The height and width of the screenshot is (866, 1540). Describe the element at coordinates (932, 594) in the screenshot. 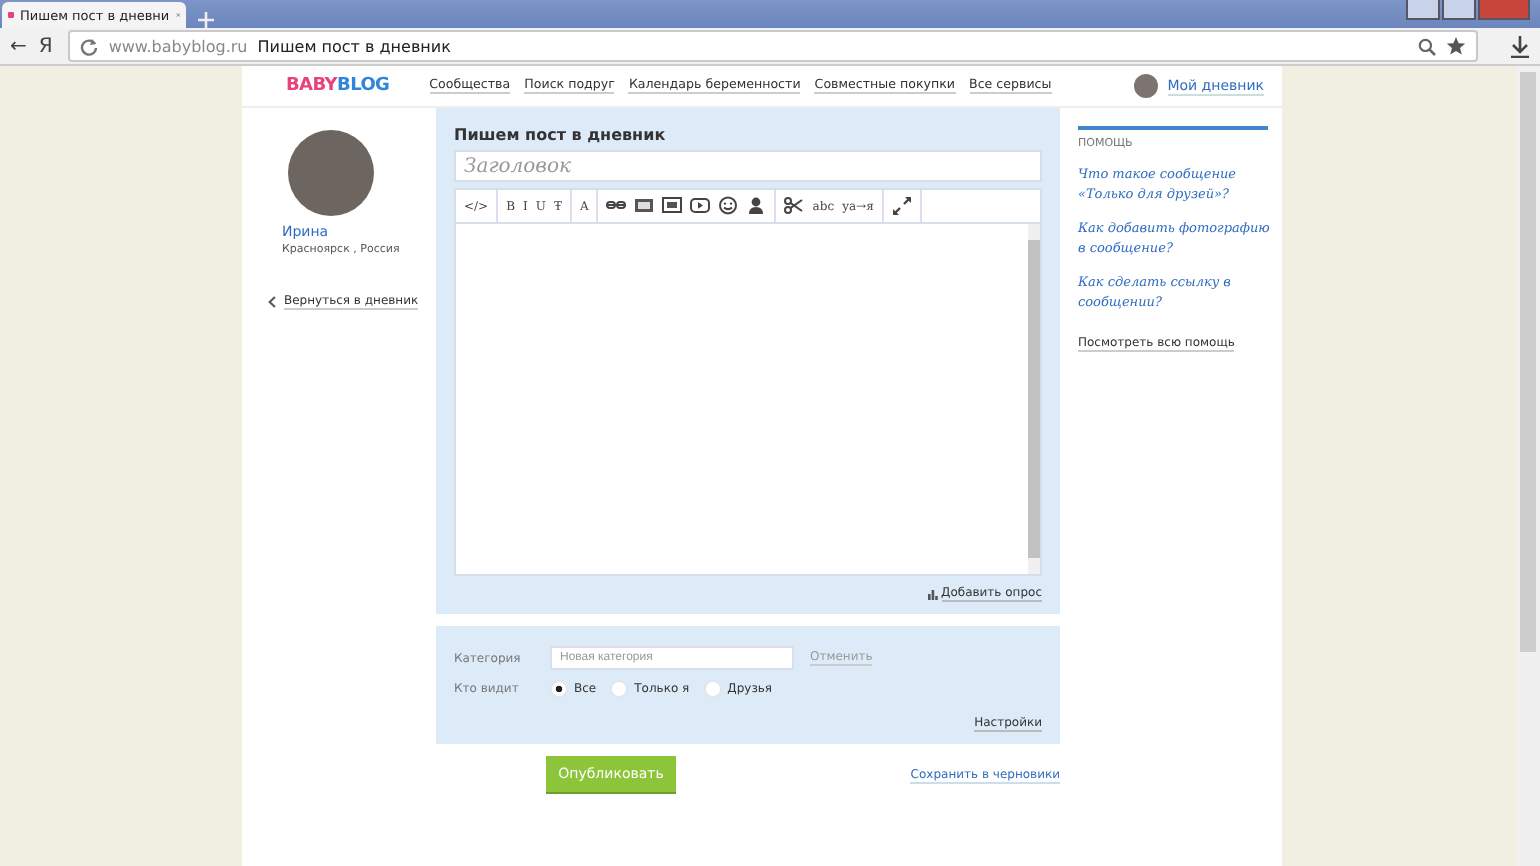

I see `bar-chart-icon` at that location.